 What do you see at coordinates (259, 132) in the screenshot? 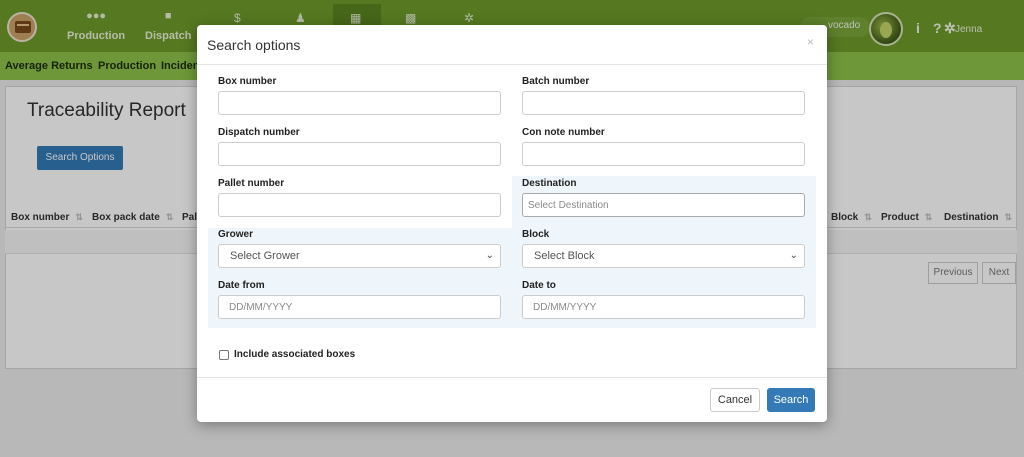
I see `dispatch-number-label: Dispatch number` at bounding box center [259, 132].